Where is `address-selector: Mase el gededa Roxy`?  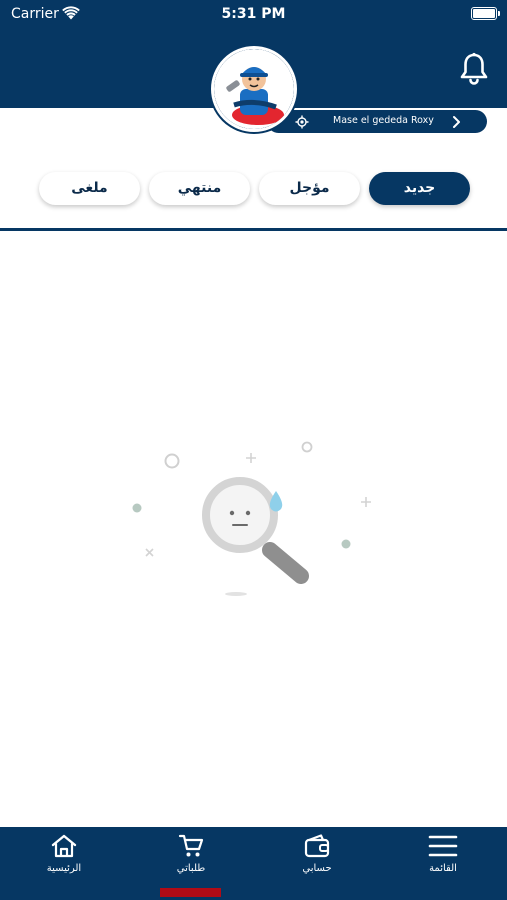 address-selector: Mase el gededa Roxy is located at coordinates (377, 121).